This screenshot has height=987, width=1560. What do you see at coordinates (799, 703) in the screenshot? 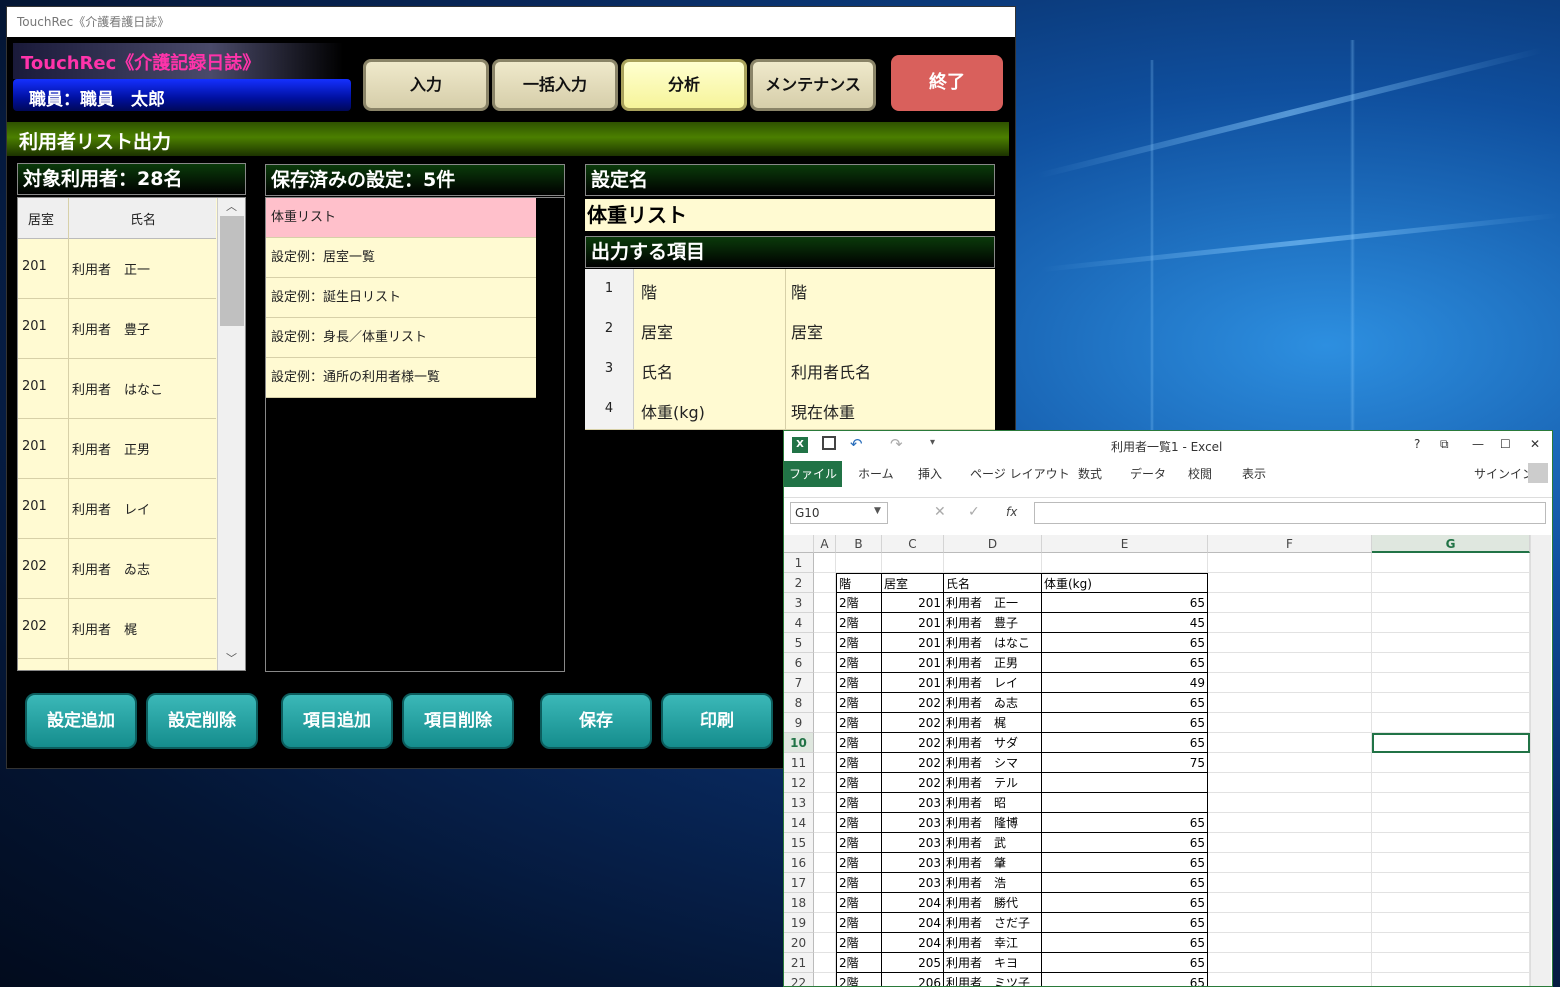
I see `row-header: 8` at bounding box center [799, 703].